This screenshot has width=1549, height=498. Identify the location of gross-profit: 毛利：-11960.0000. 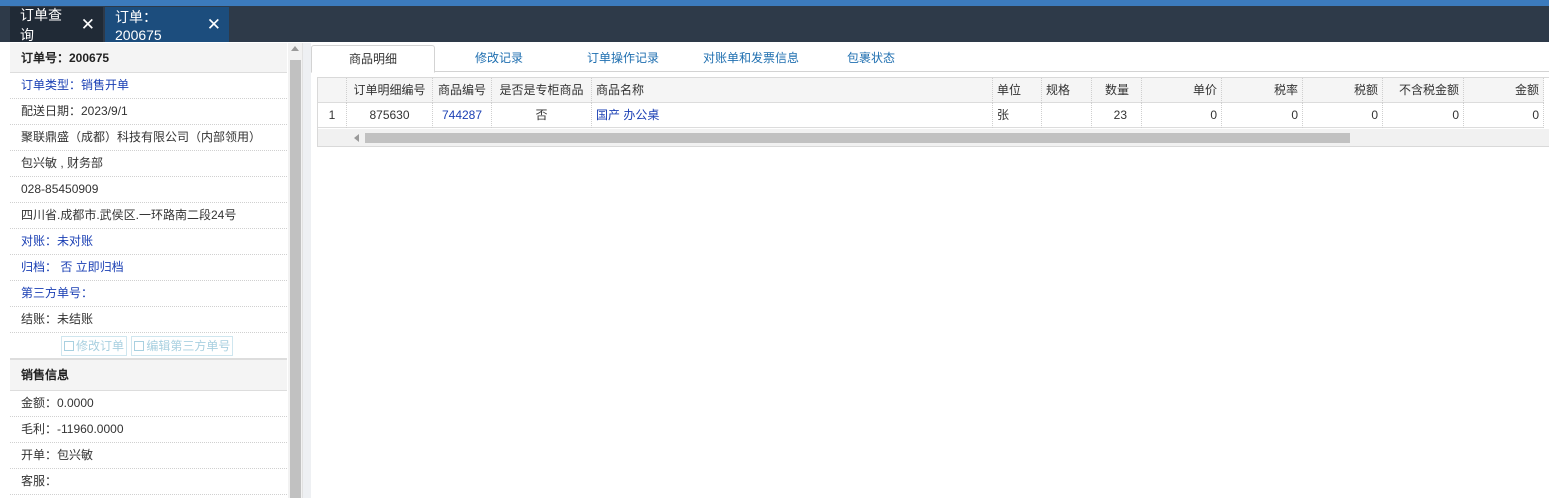
(148, 430).